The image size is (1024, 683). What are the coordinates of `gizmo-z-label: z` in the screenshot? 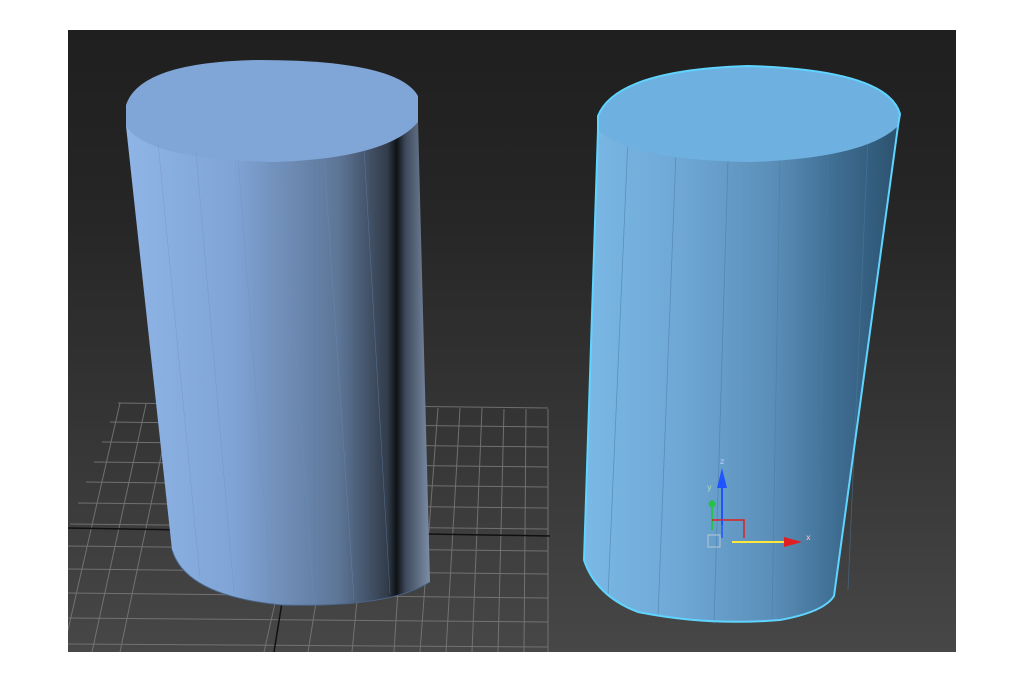 It's located at (722, 461).